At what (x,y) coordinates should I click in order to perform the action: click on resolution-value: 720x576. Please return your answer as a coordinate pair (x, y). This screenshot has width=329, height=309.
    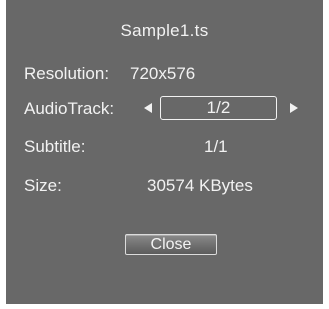
    Looking at the image, I should click on (163, 73).